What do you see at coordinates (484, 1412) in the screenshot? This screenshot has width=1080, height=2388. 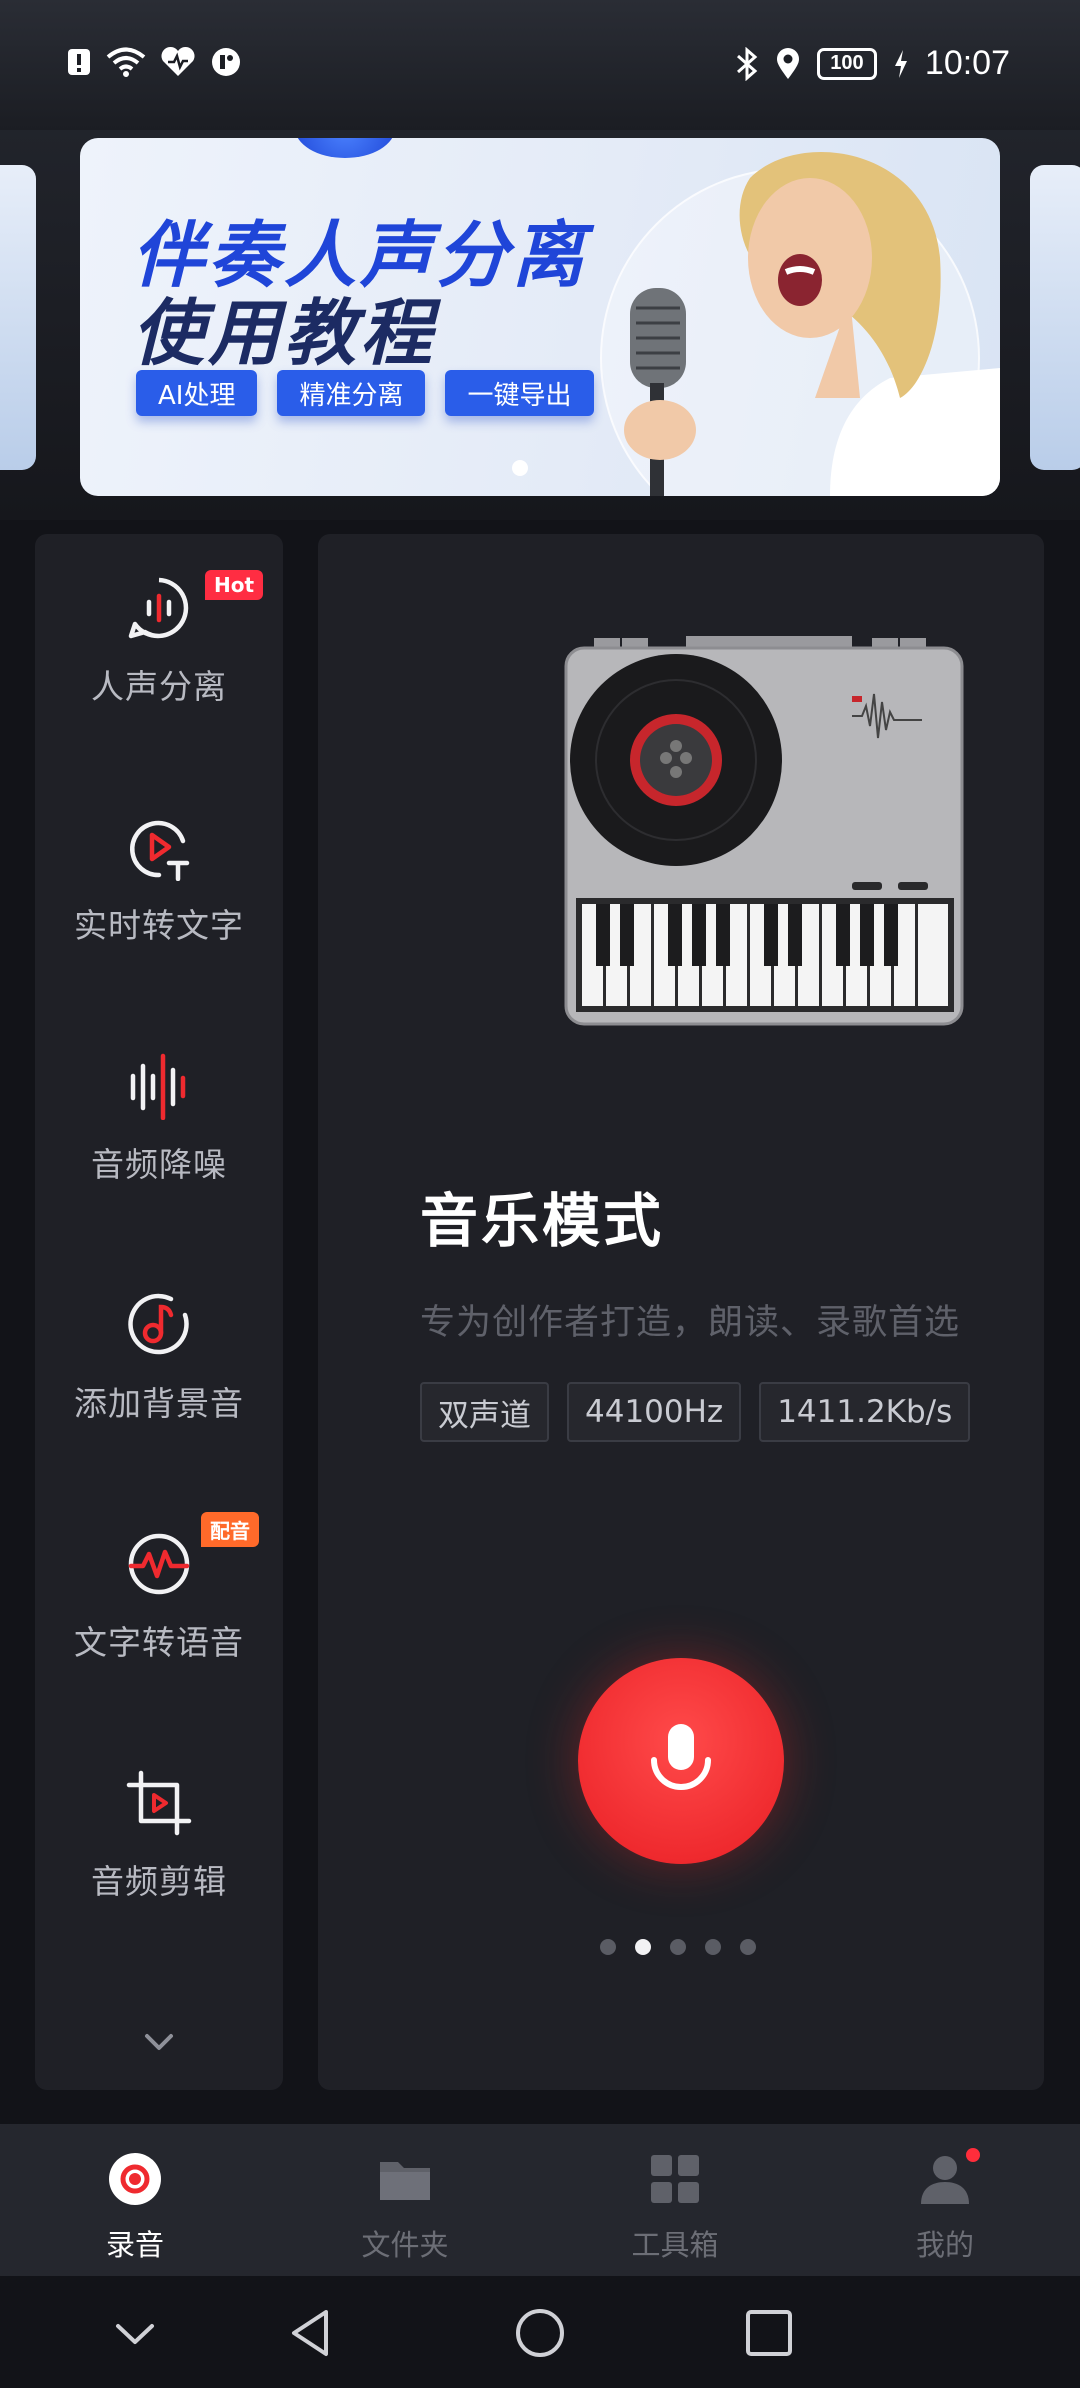 I see `spec-channels: 双声道` at bounding box center [484, 1412].